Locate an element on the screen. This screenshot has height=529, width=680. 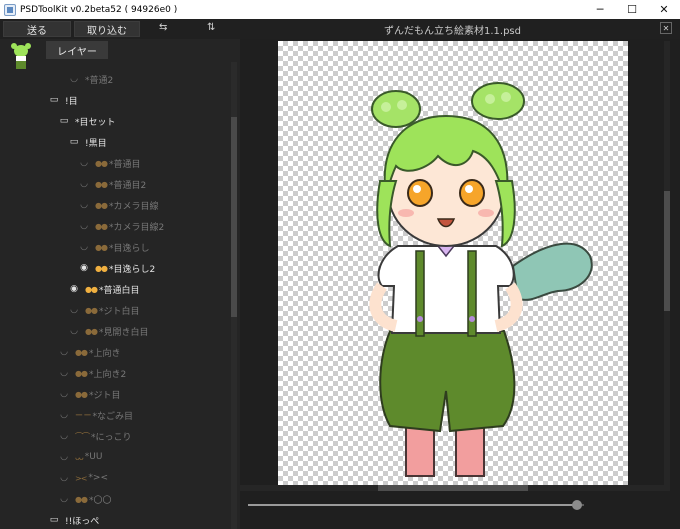
canvas-horizontal-scrollbar is located at coordinates (455, 488).